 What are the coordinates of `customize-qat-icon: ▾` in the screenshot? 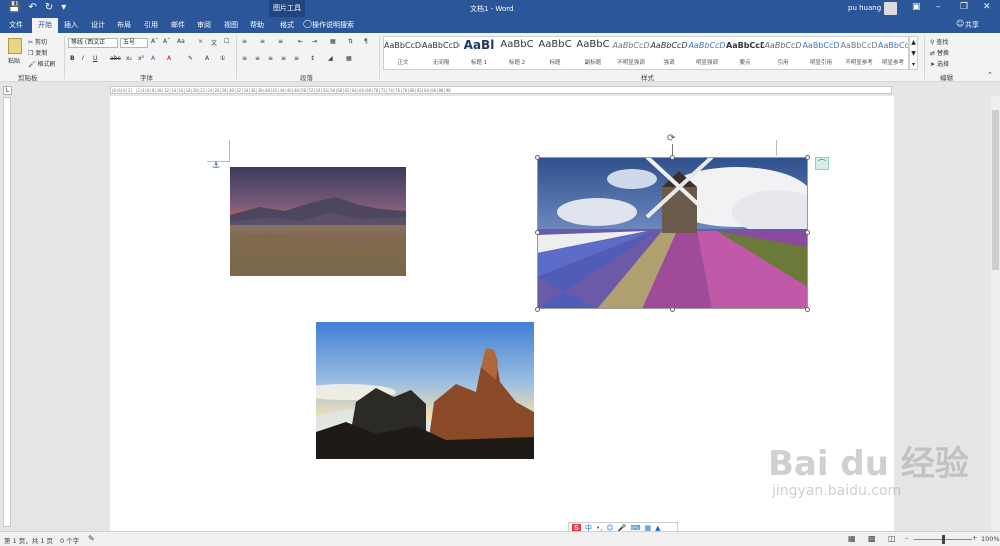 It's located at (63, 7).